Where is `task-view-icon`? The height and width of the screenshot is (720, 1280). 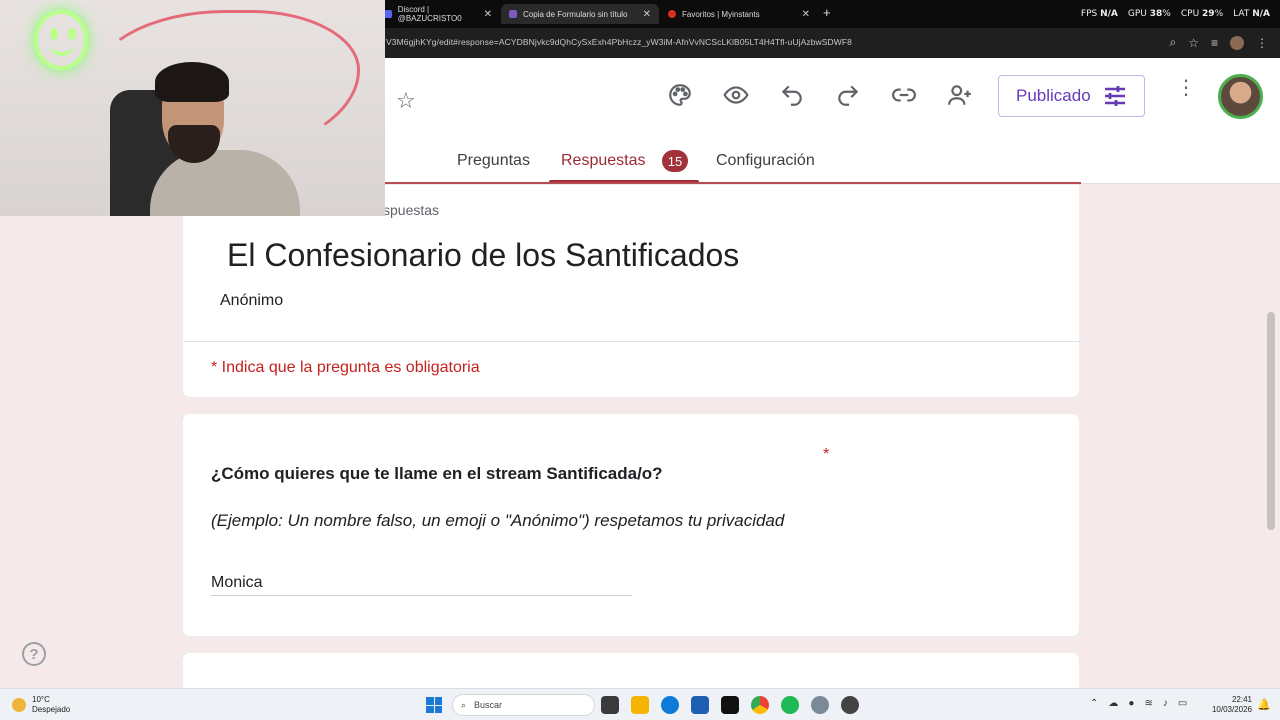 task-view-icon is located at coordinates (610, 705).